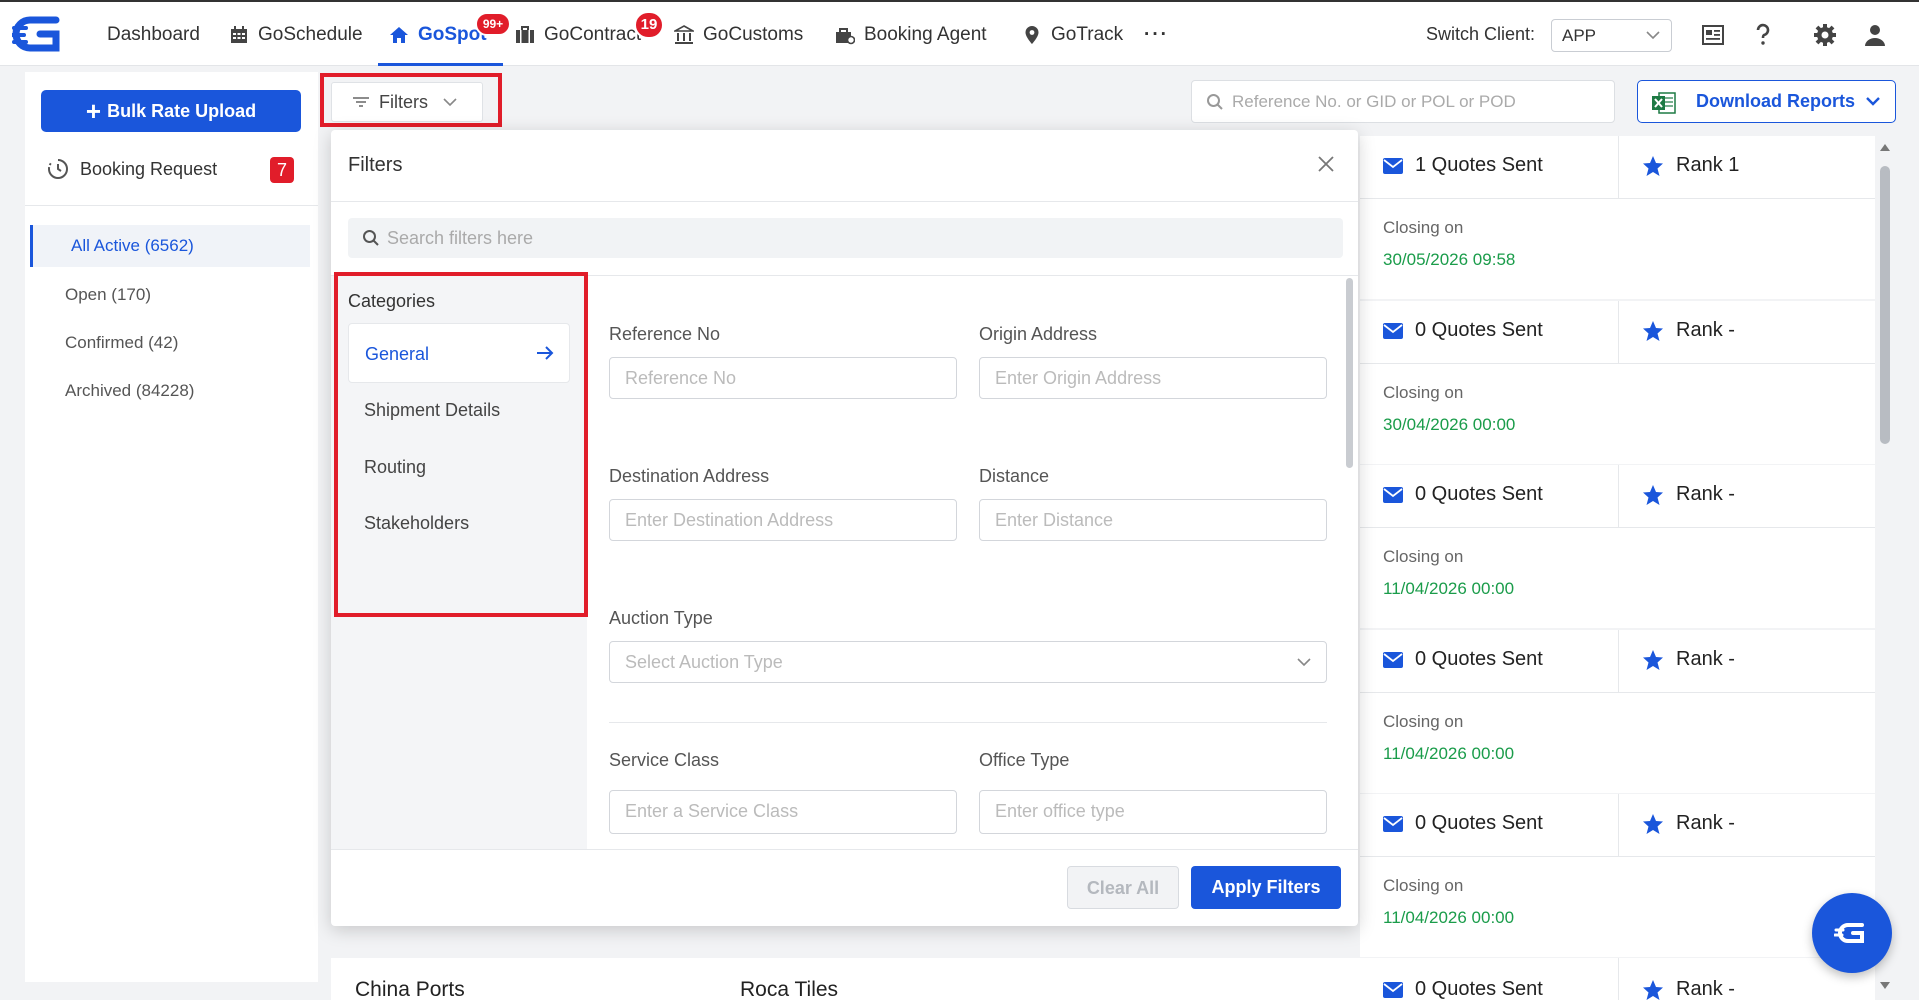 The image size is (1919, 1000). I want to click on destination-address-input: Enter Destination Address, so click(783, 520).